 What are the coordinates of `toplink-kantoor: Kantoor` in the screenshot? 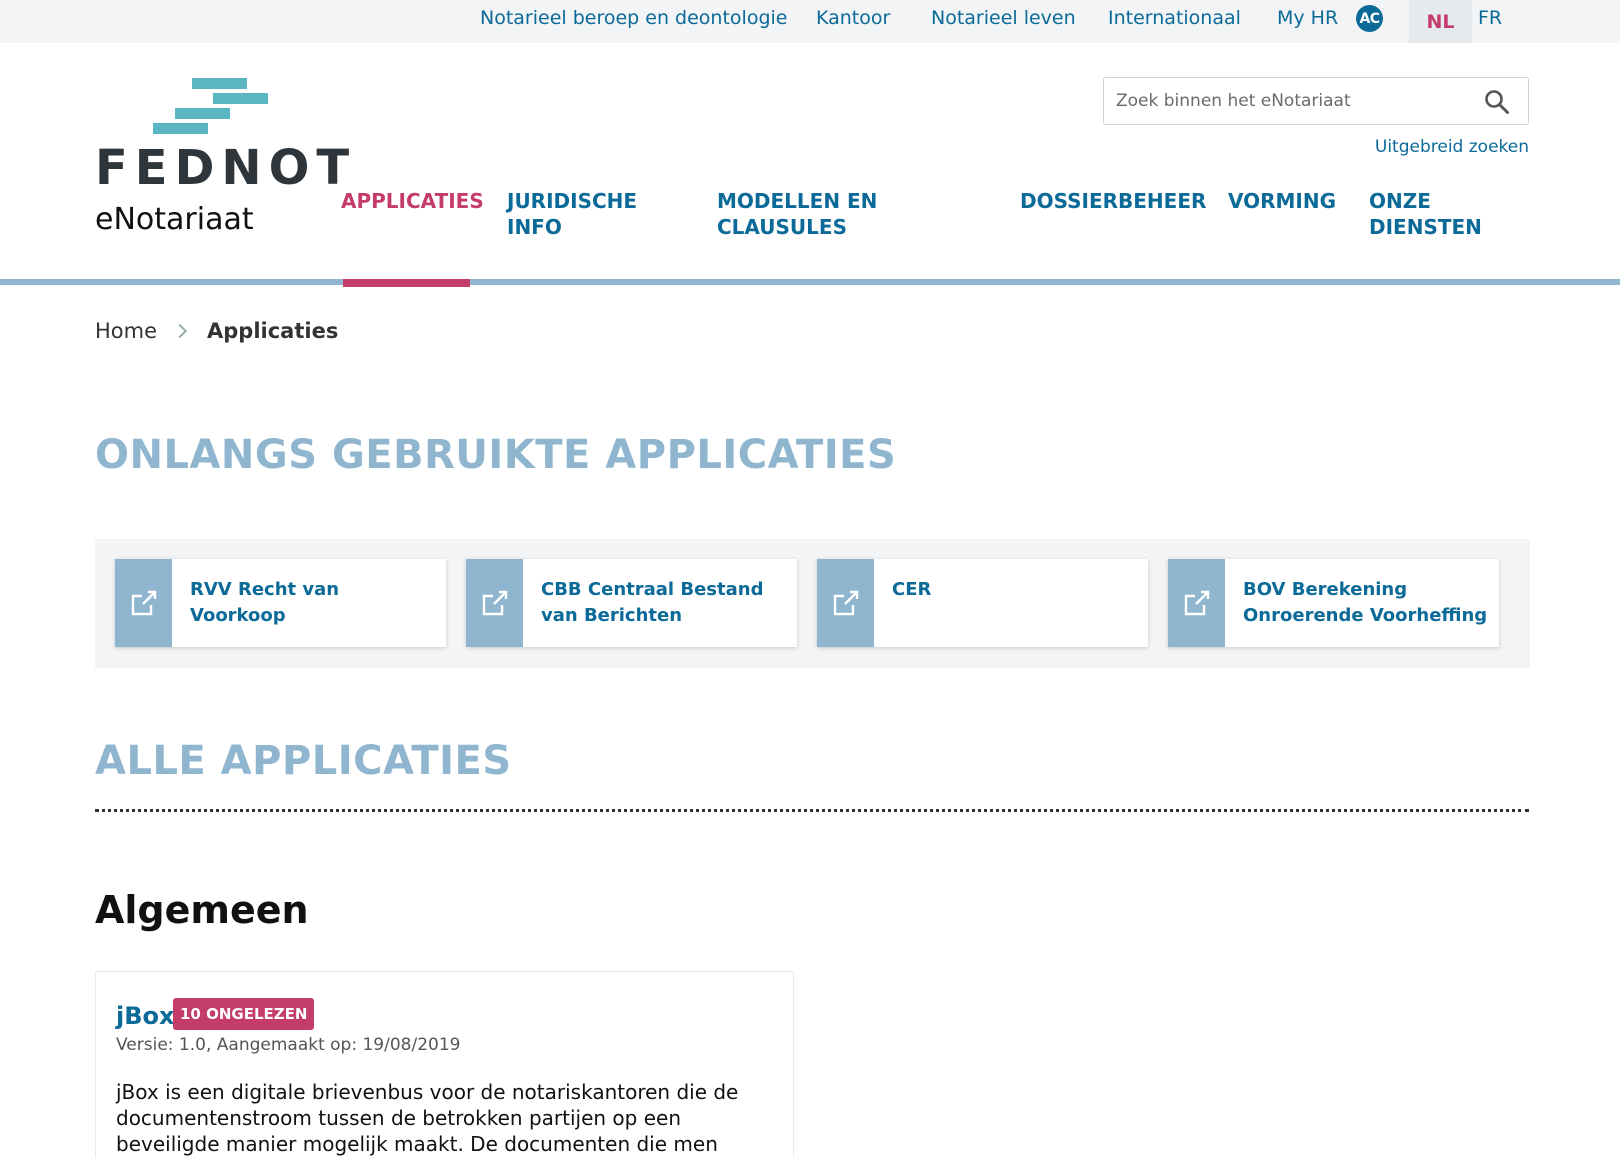 It's located at (853, 18).